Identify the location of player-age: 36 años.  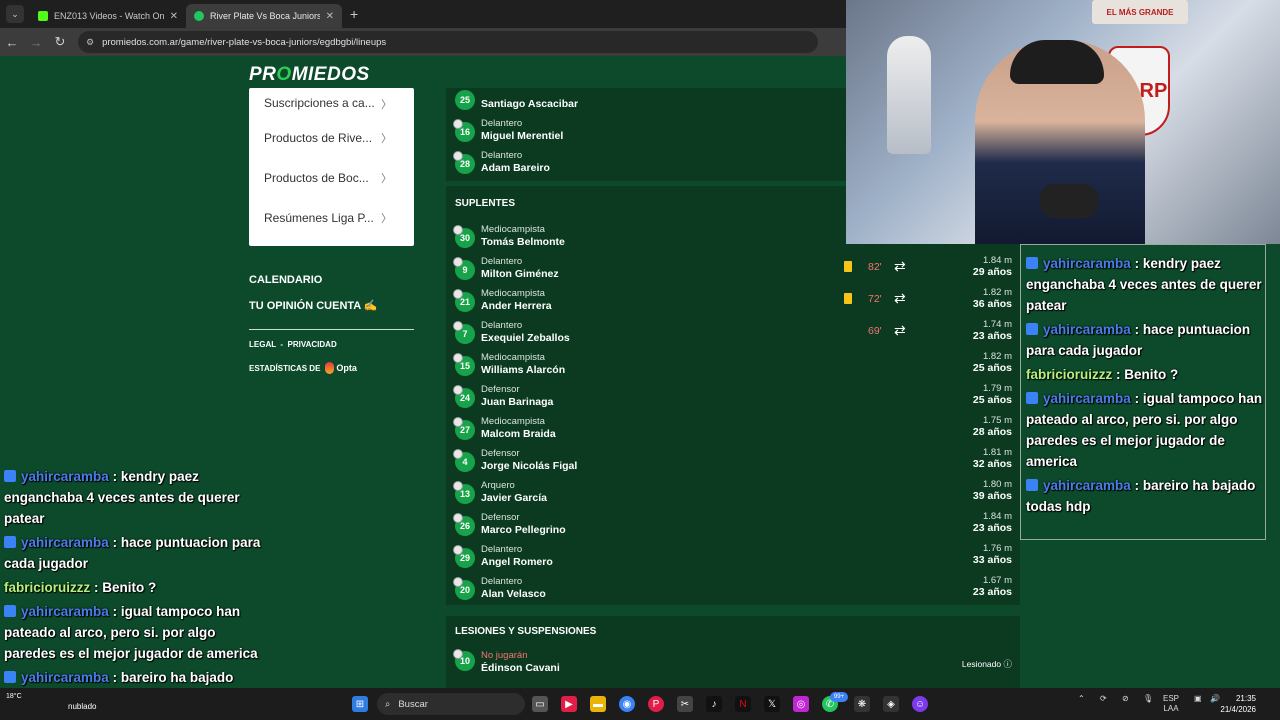
(992, 304).